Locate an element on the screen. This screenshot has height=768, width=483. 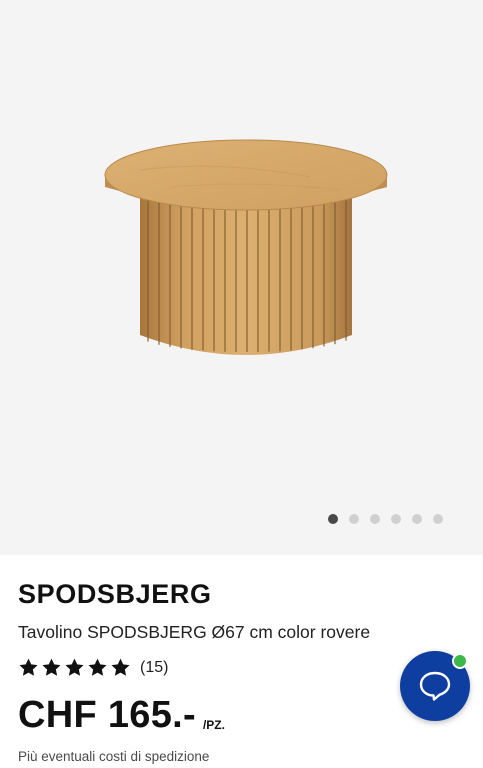
rating-stars is located at coordinates (74, 667).